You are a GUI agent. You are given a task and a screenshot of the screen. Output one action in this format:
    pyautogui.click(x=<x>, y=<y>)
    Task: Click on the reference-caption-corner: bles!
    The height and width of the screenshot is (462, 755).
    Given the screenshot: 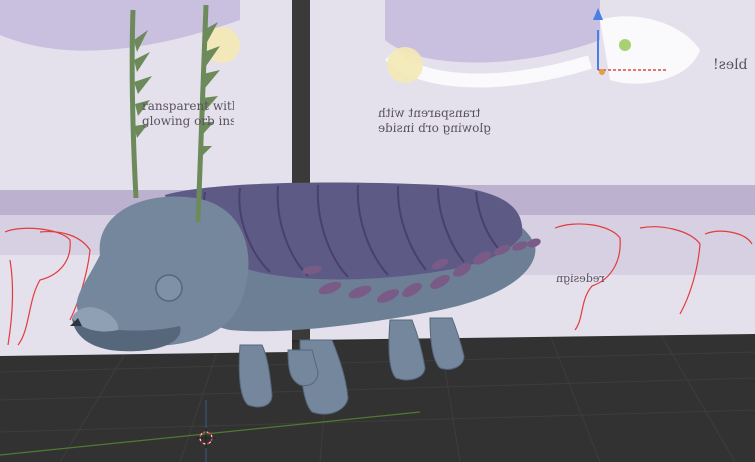 What is the action you would take?
    pyautogui.click(x=730, y=65)
    